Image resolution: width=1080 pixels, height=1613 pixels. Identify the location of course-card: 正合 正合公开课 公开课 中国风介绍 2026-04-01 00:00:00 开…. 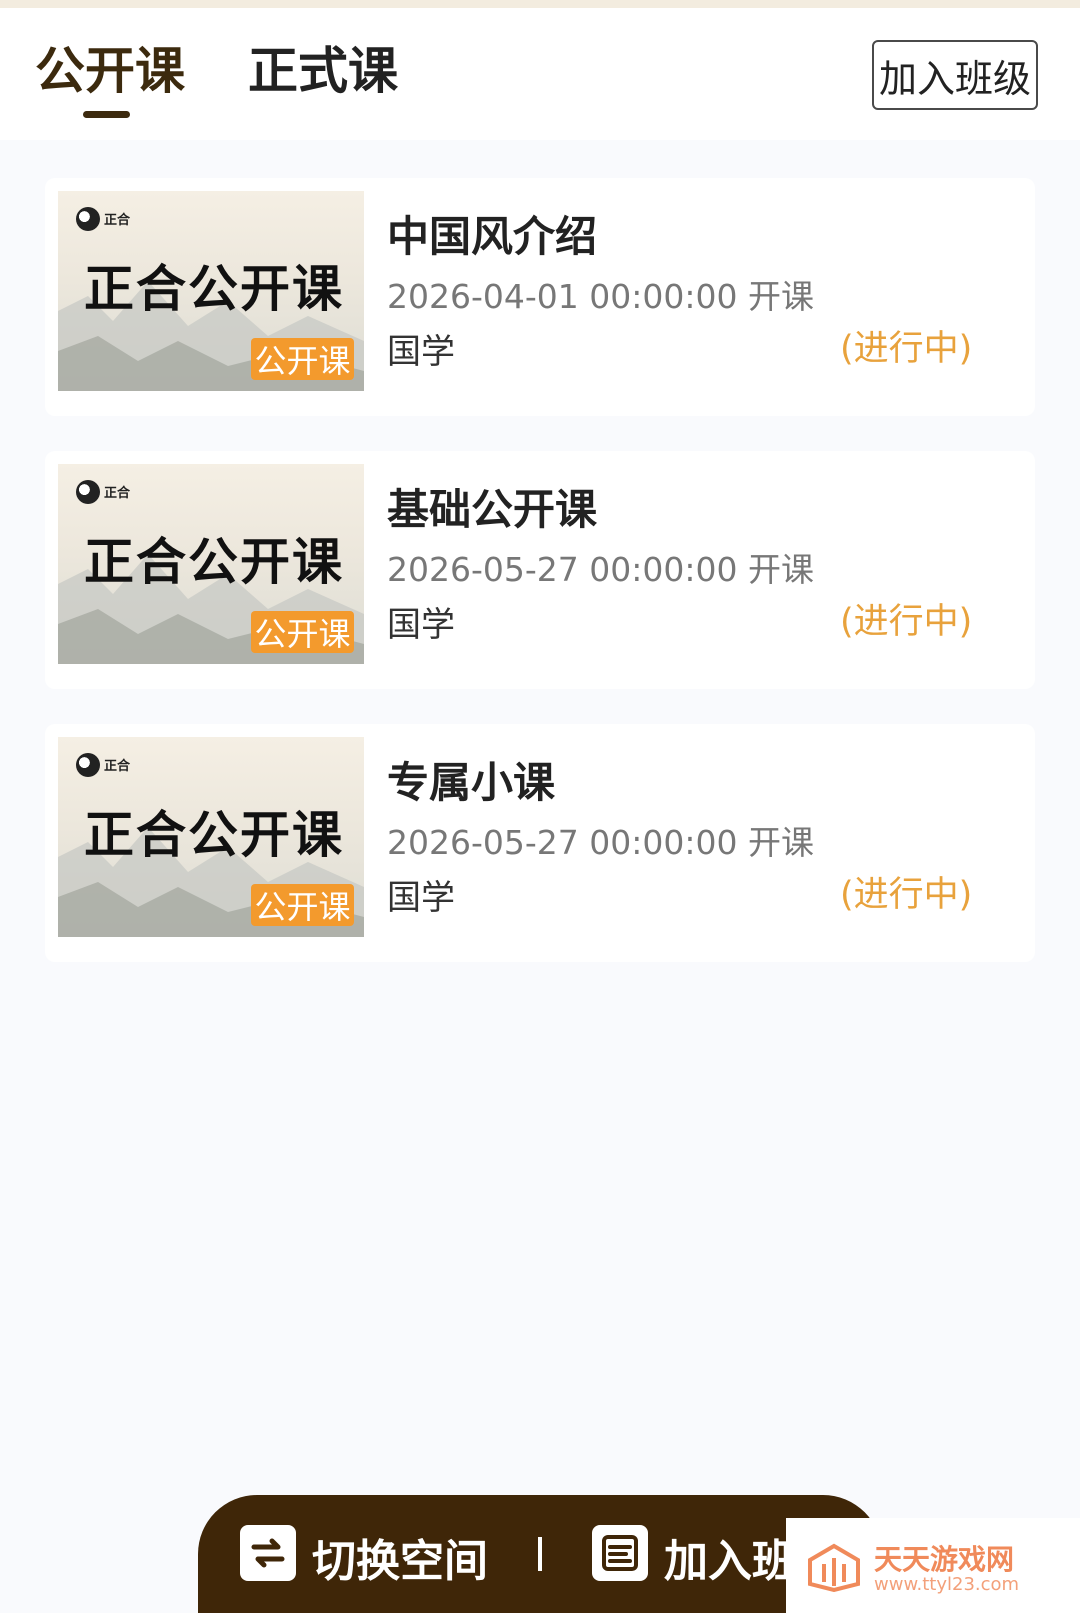
(540, 297).